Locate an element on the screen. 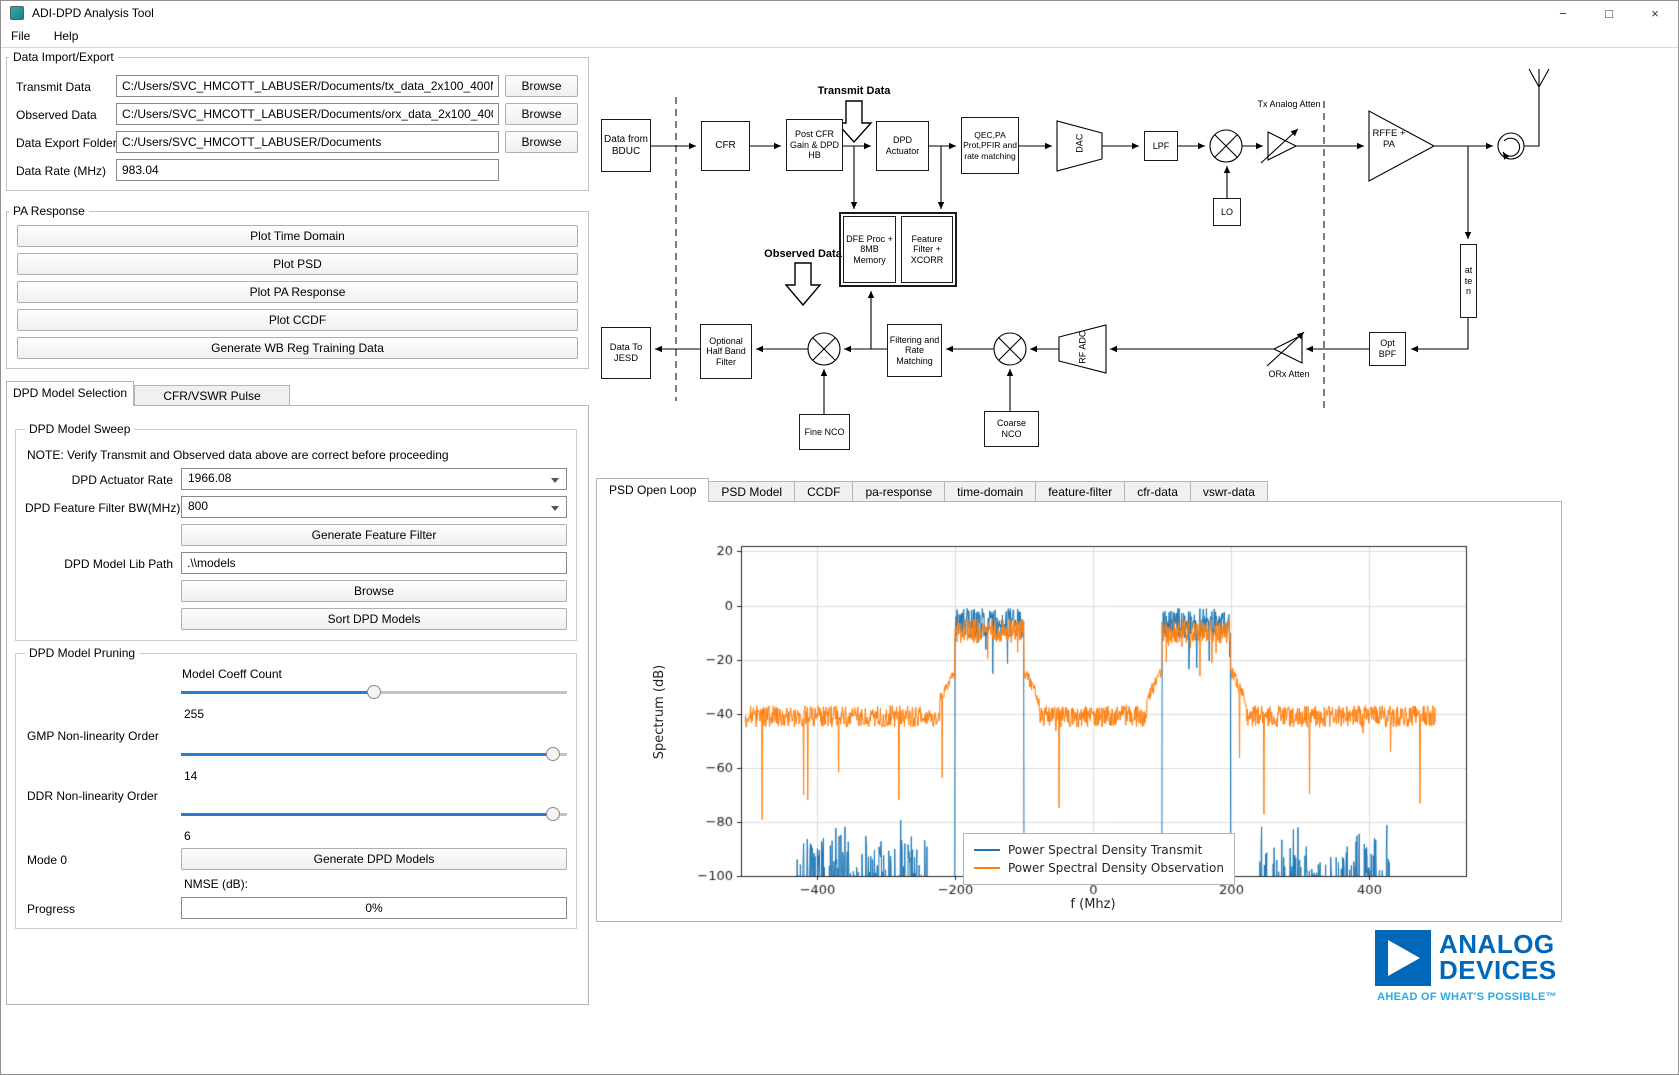 This screenshot has height=1075, width=1679. legend-swatch-transmit is located at coordinates (987, 850).